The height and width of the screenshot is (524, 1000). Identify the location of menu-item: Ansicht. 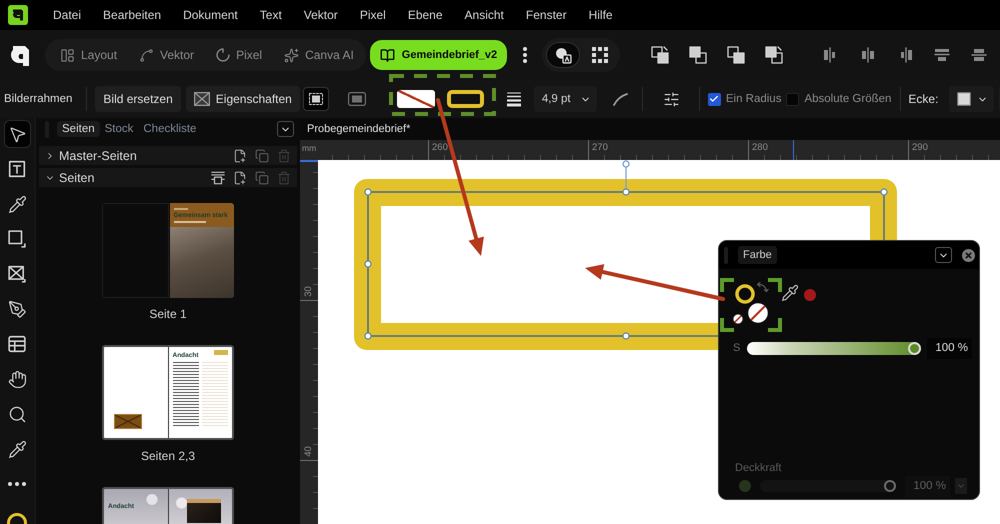
(484, 15).